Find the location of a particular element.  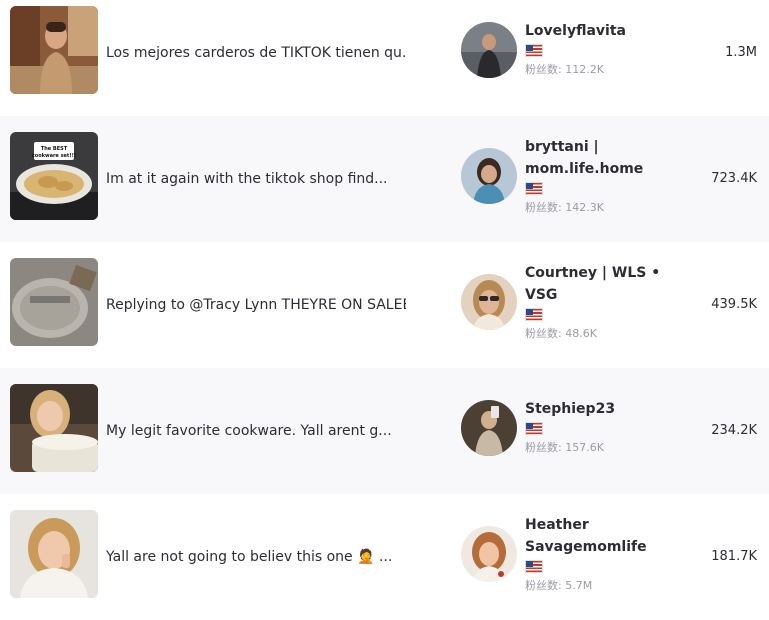

creator-name: Courtney | WLS • VSG is located at coordinates (600, 284).